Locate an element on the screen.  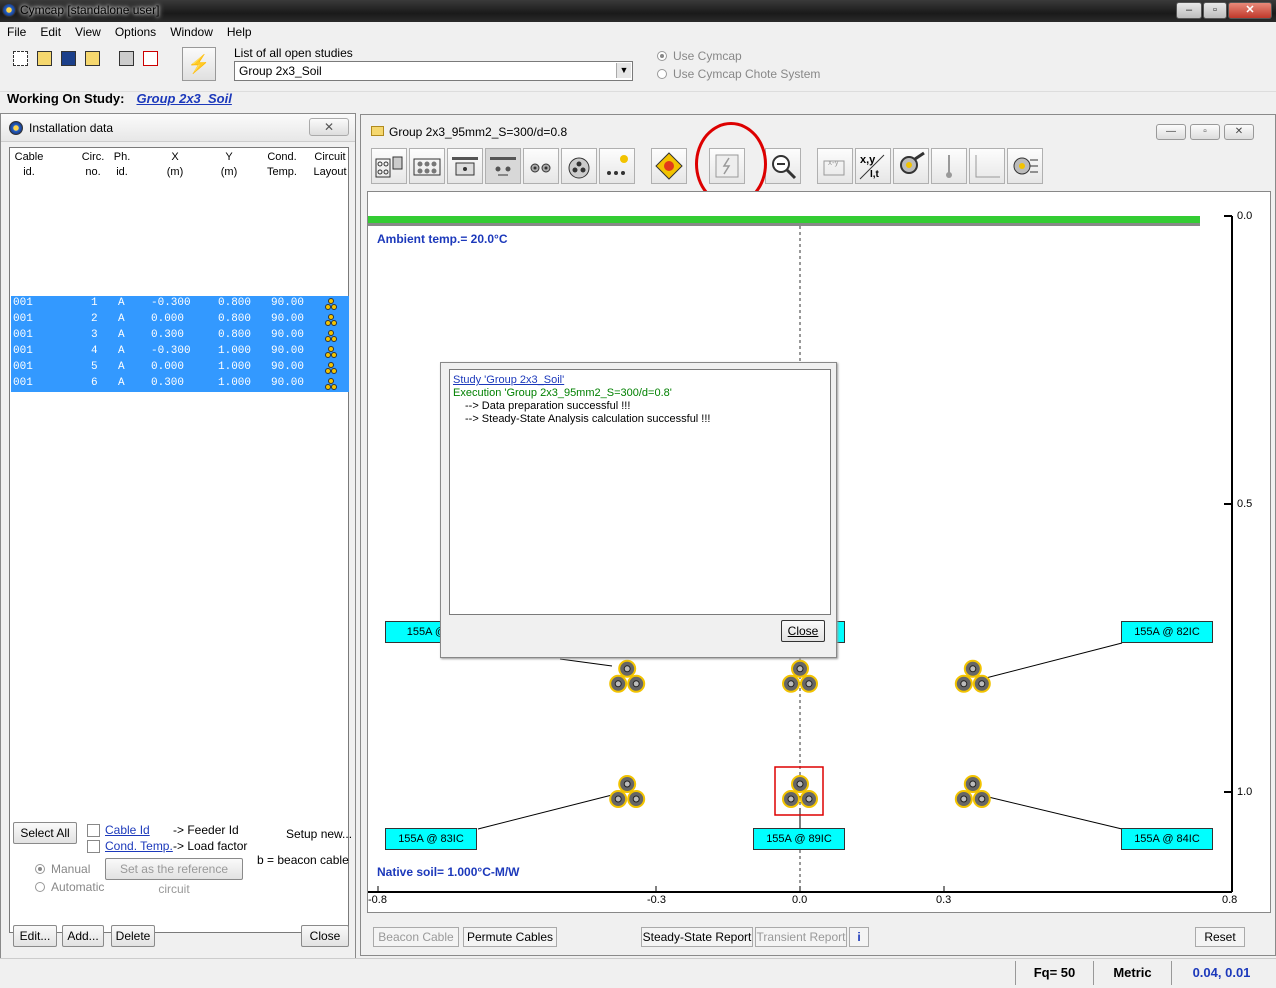
info-icon: i is located at coordinates (859, 937).